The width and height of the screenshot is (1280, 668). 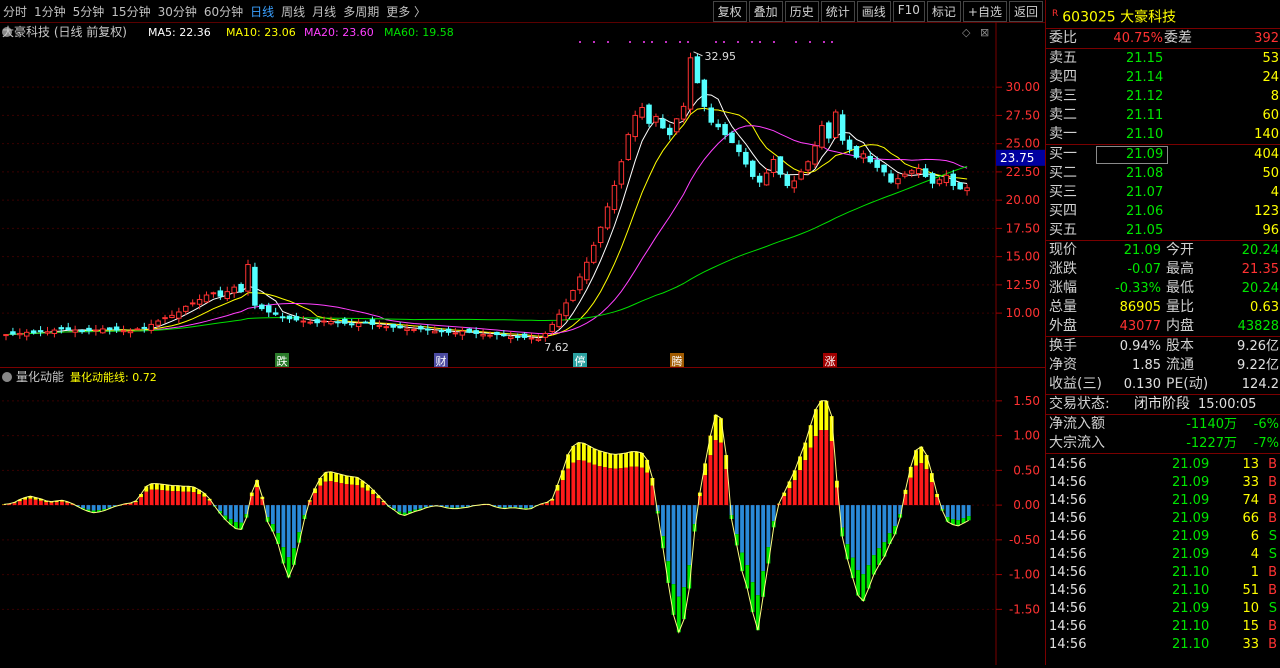 I want to click on asks-price: 21.11, so click(x=1145, y=115).